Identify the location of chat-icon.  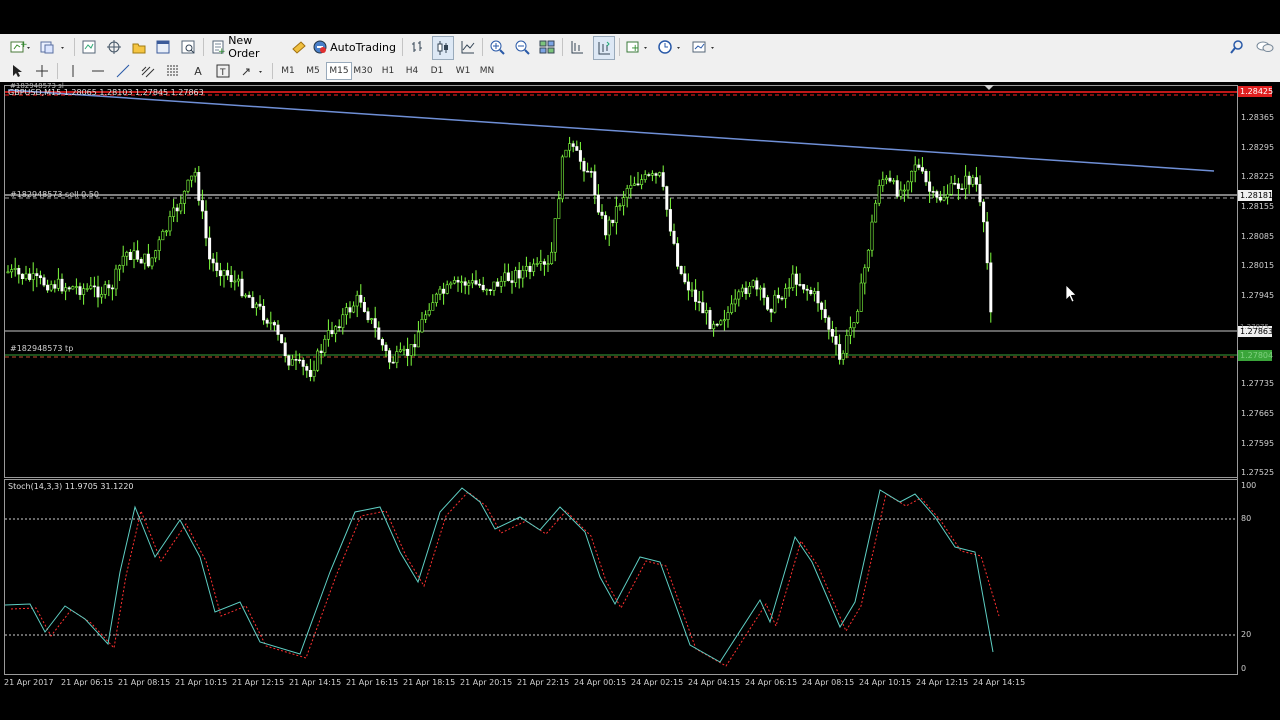
(1265, 47).